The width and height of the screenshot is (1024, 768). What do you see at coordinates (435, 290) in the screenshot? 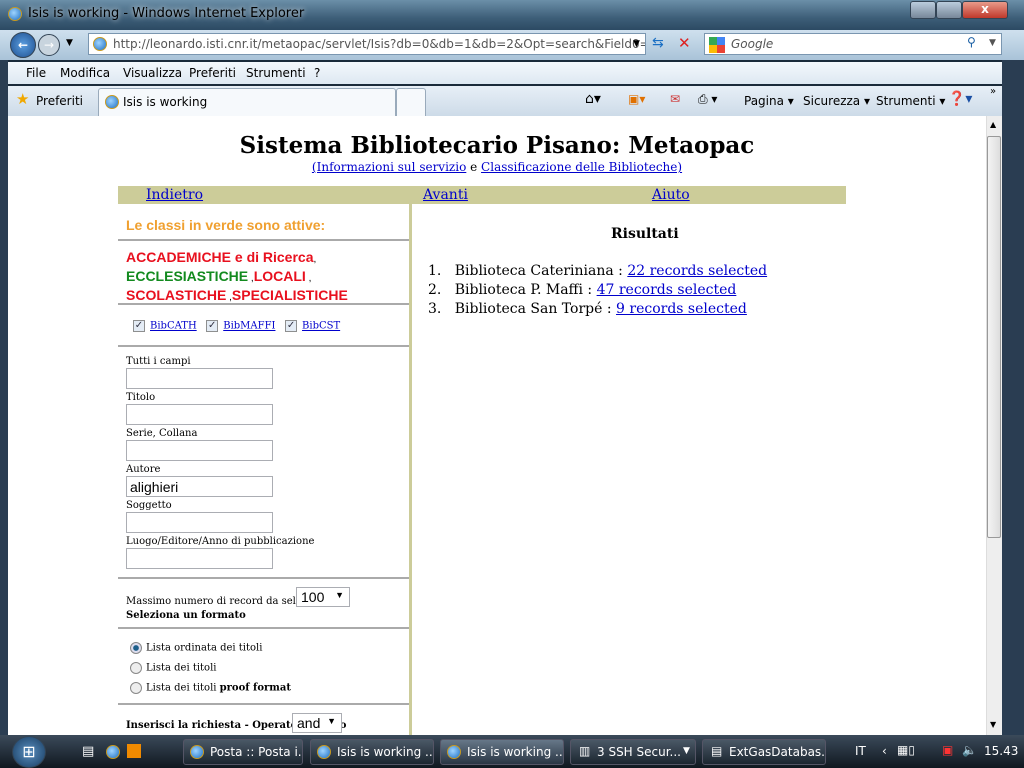
I see `result-number: 2.` at bounding box center [435, 290].